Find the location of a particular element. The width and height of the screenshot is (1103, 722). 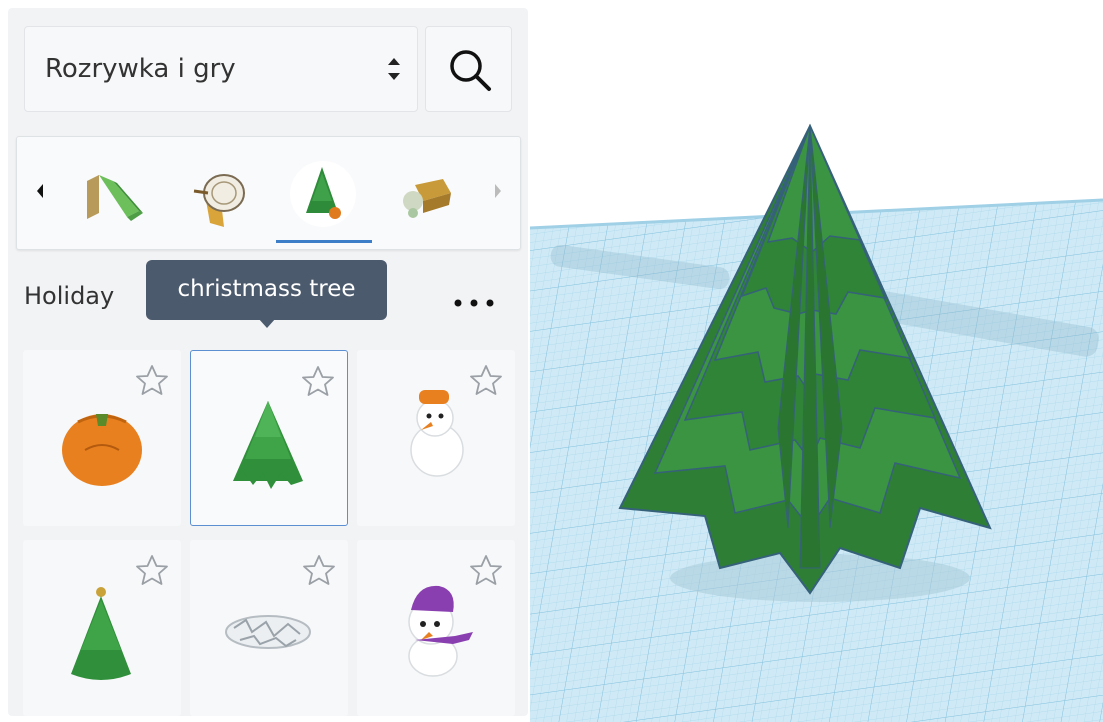

category-select-value: Rozrywka i gry is located at coordinates (140, 69).